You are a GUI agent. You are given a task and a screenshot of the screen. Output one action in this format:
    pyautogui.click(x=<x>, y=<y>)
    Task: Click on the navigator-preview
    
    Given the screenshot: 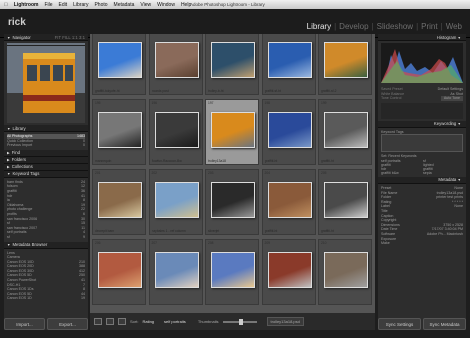 What is the action you would take?
    pyautogui.click(x=46, y=83)
    